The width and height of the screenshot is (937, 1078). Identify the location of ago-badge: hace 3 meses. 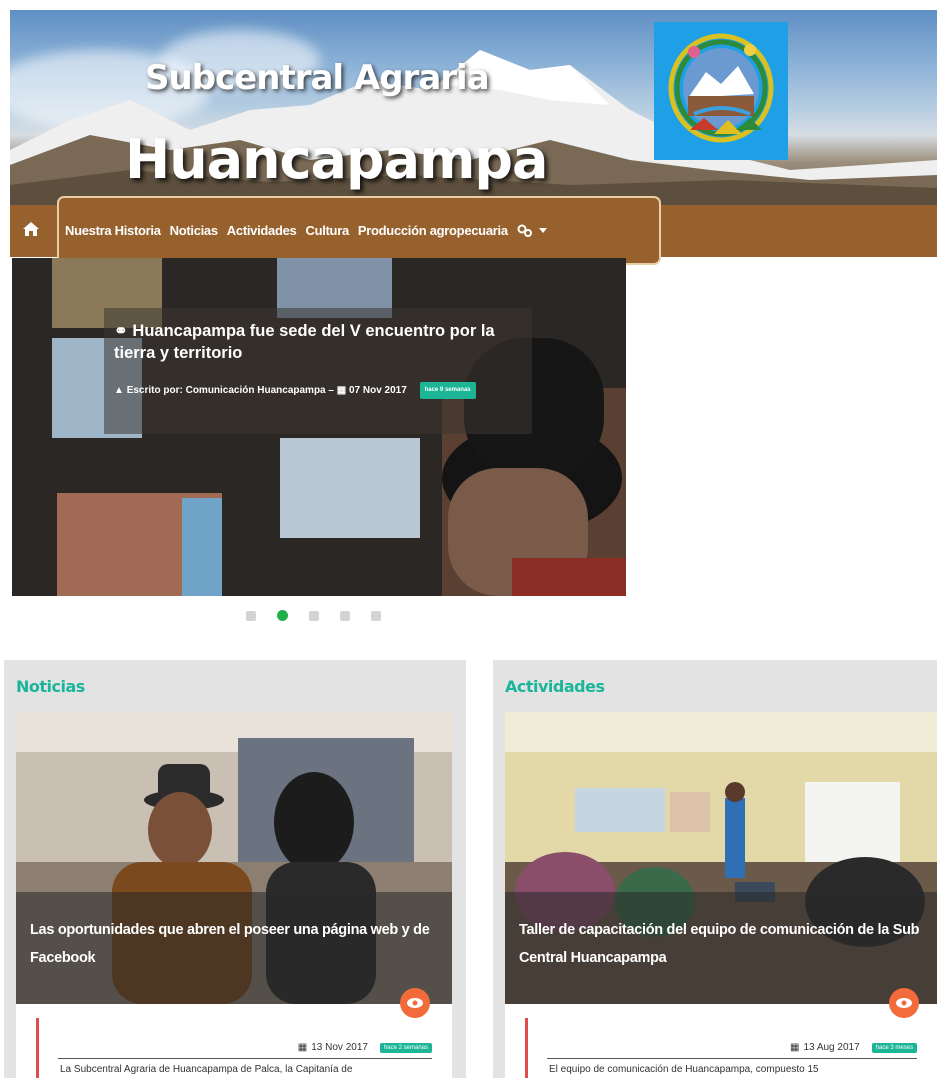
(894, 1047).